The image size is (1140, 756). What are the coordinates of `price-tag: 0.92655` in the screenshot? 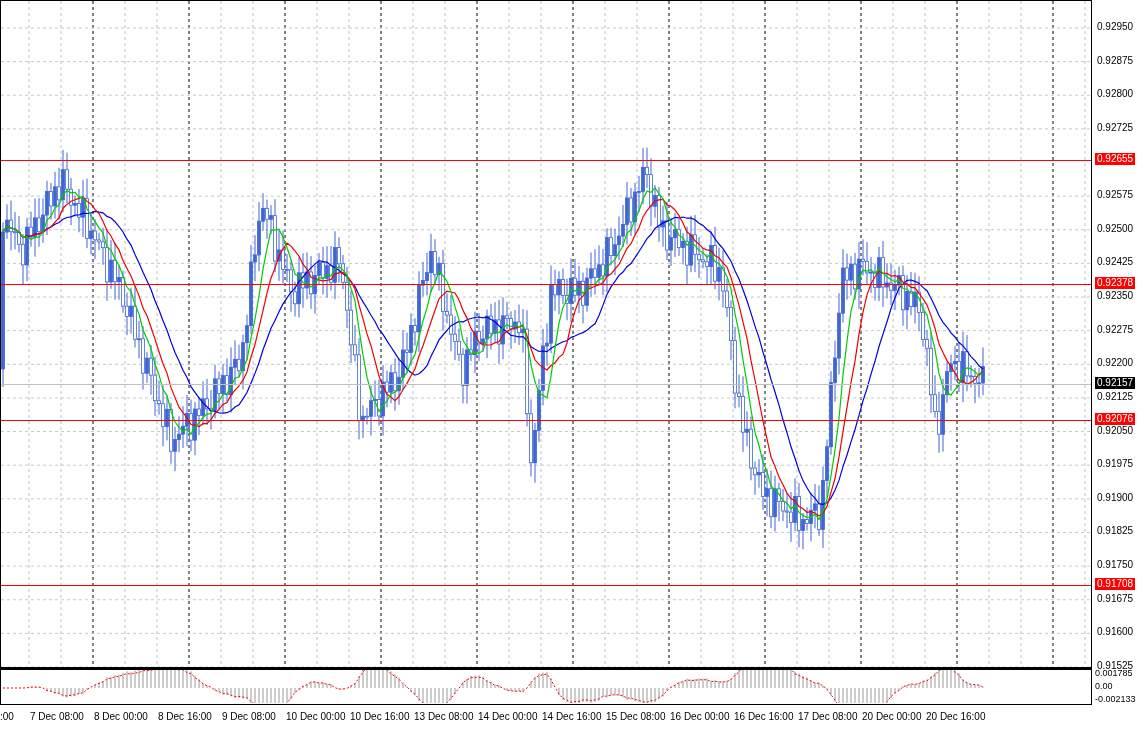 It's located at (1115, 159).